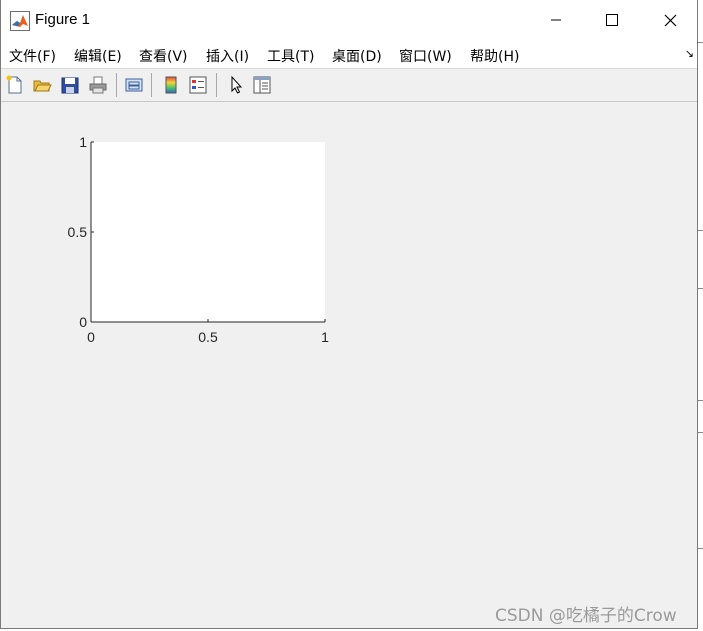 The image size is (703, 631). I want to click on background-window-edge, so click(700, 315).